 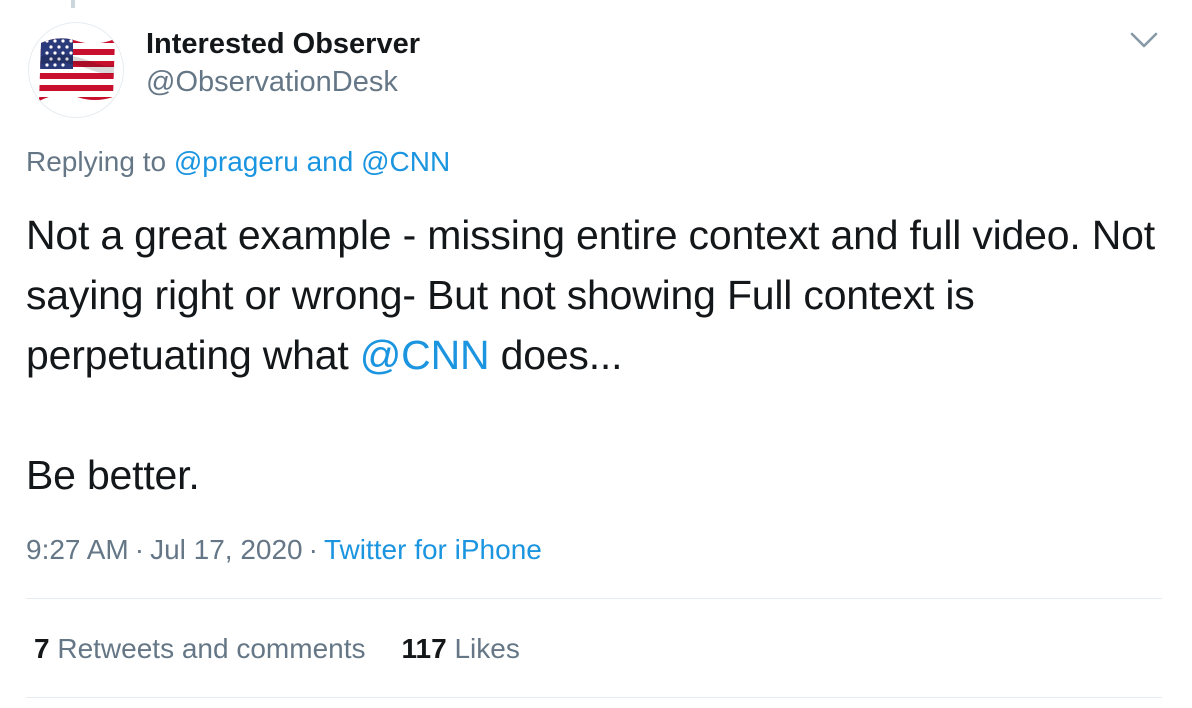 I want to click on tweet-stats: 7 Retweets and comments 117 Likes, so click(x=277, y=649).